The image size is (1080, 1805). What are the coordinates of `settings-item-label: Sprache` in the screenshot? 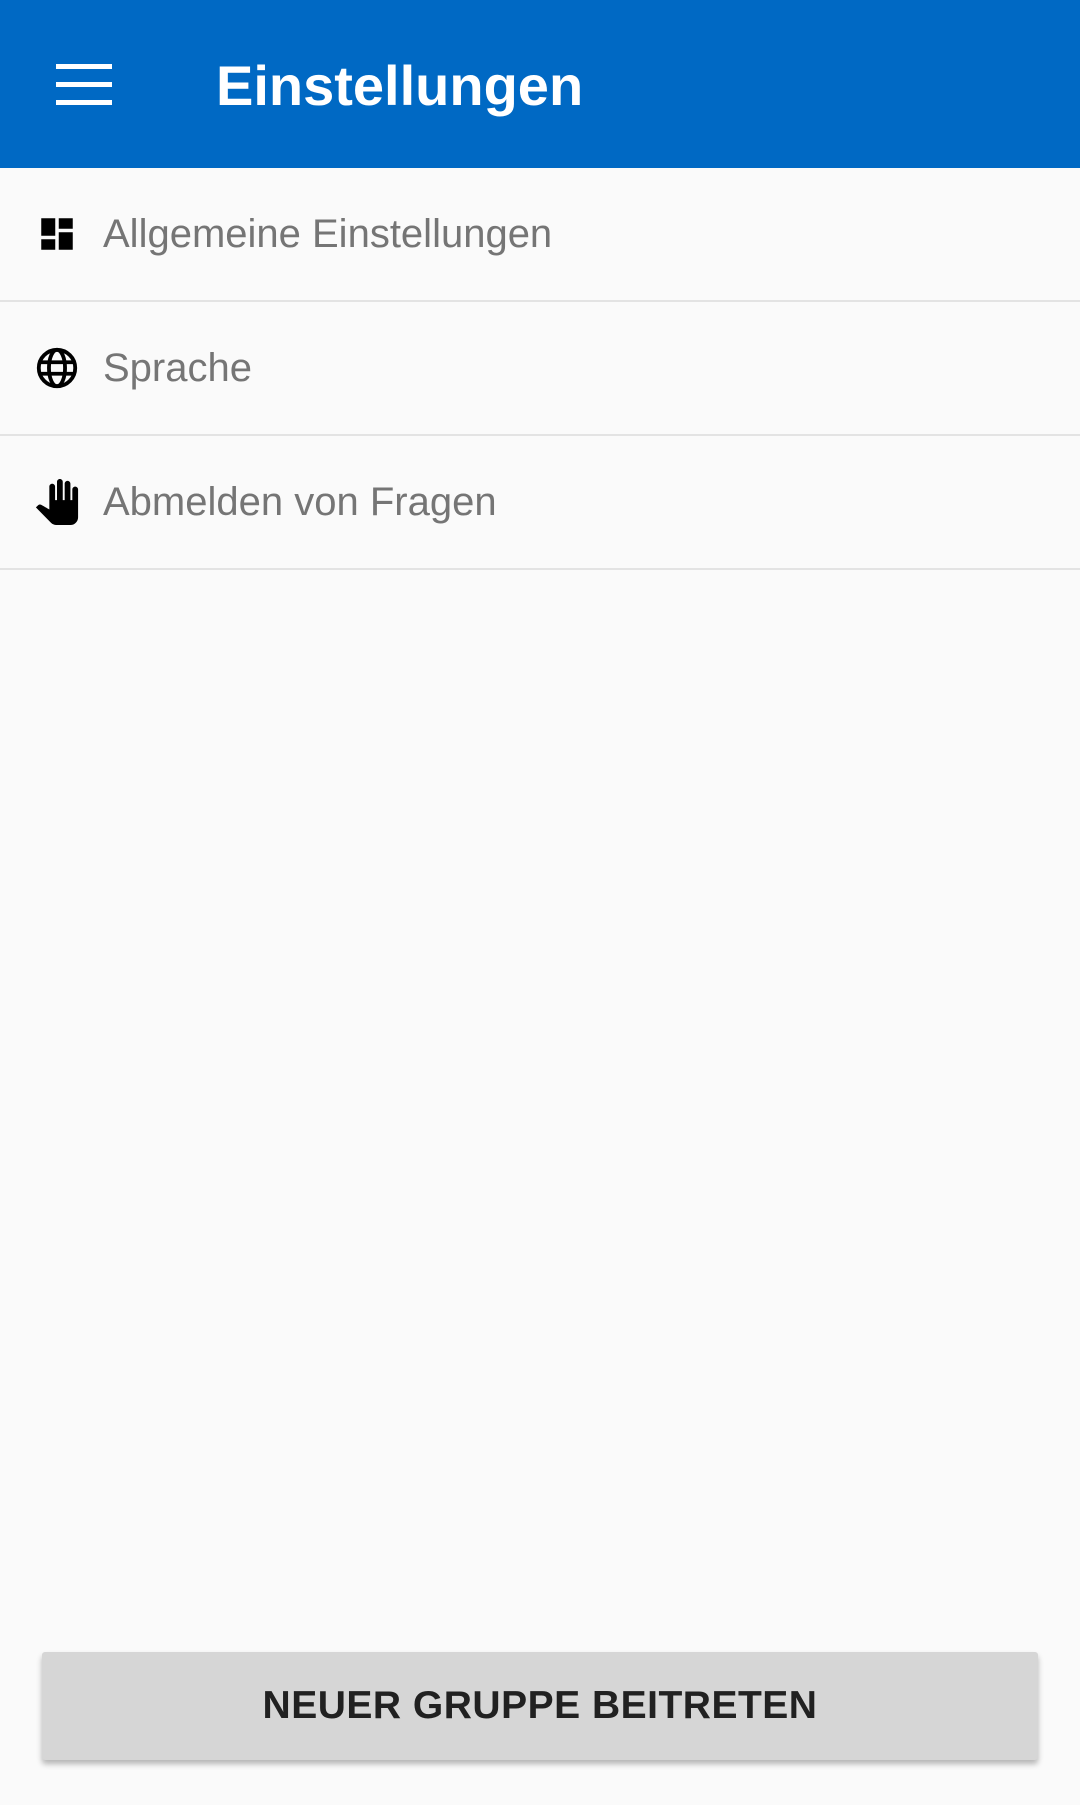 It's located at (177, 367).